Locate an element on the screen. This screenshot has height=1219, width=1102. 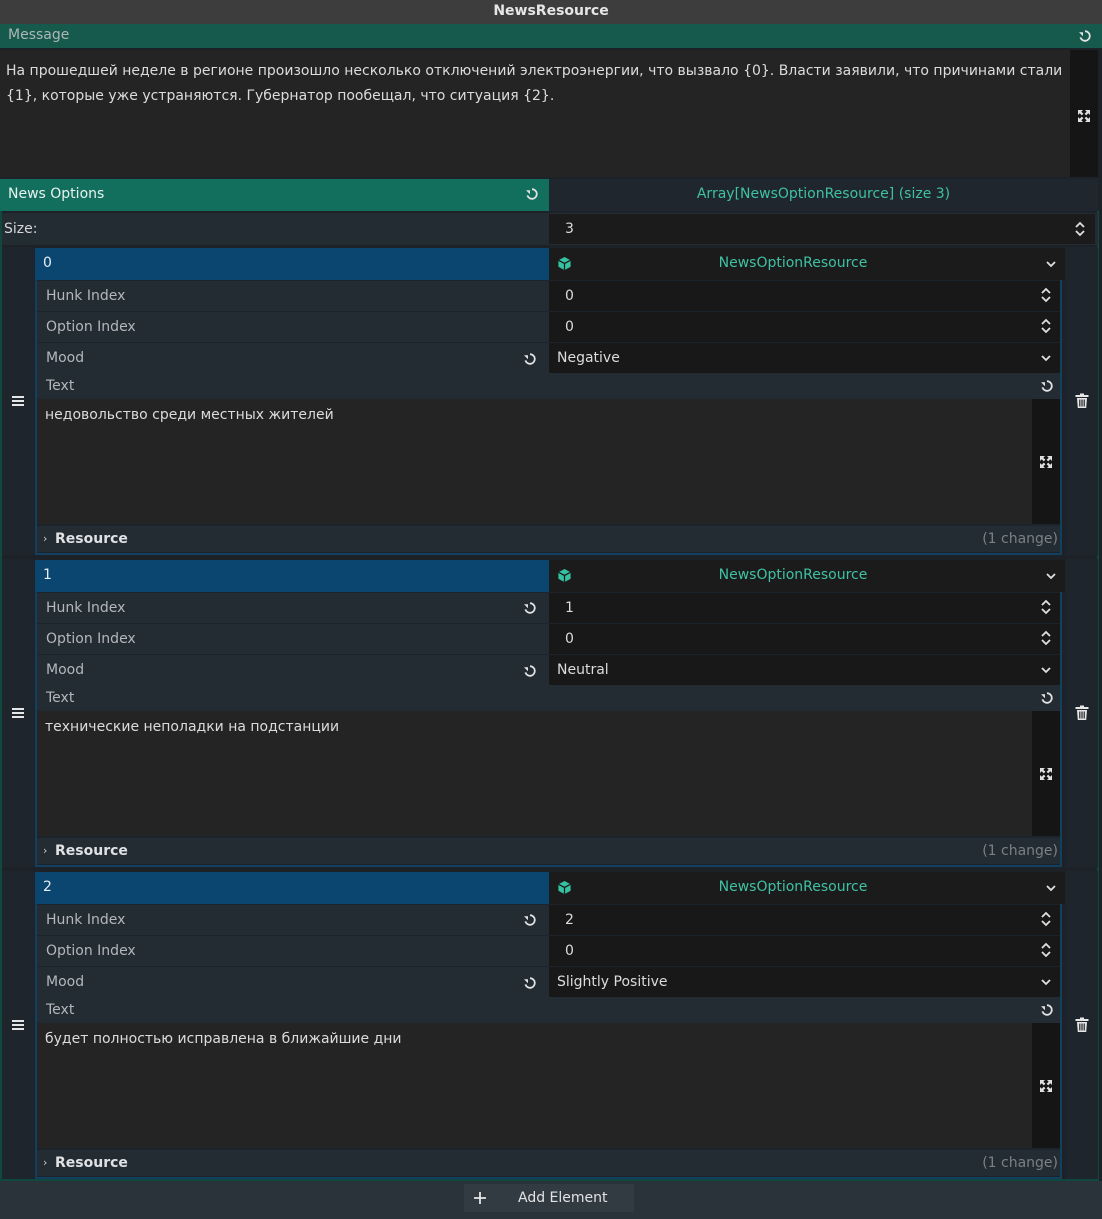
size-value: 3 is located at coordinates (569, 229).